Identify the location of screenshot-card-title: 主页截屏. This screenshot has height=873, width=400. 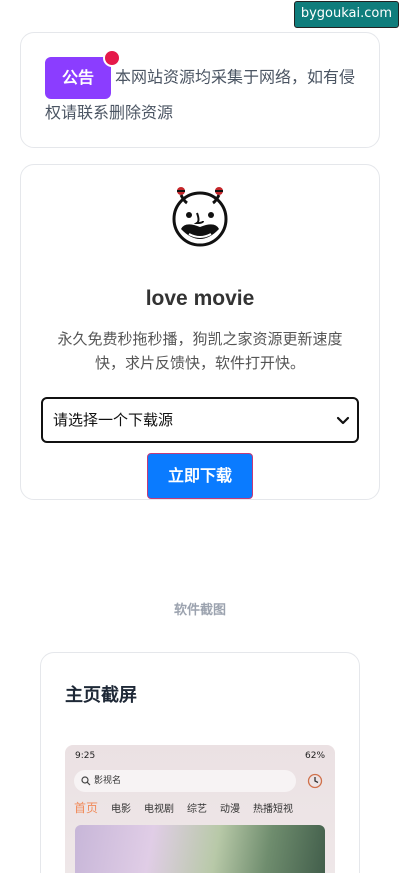
(101, 695).